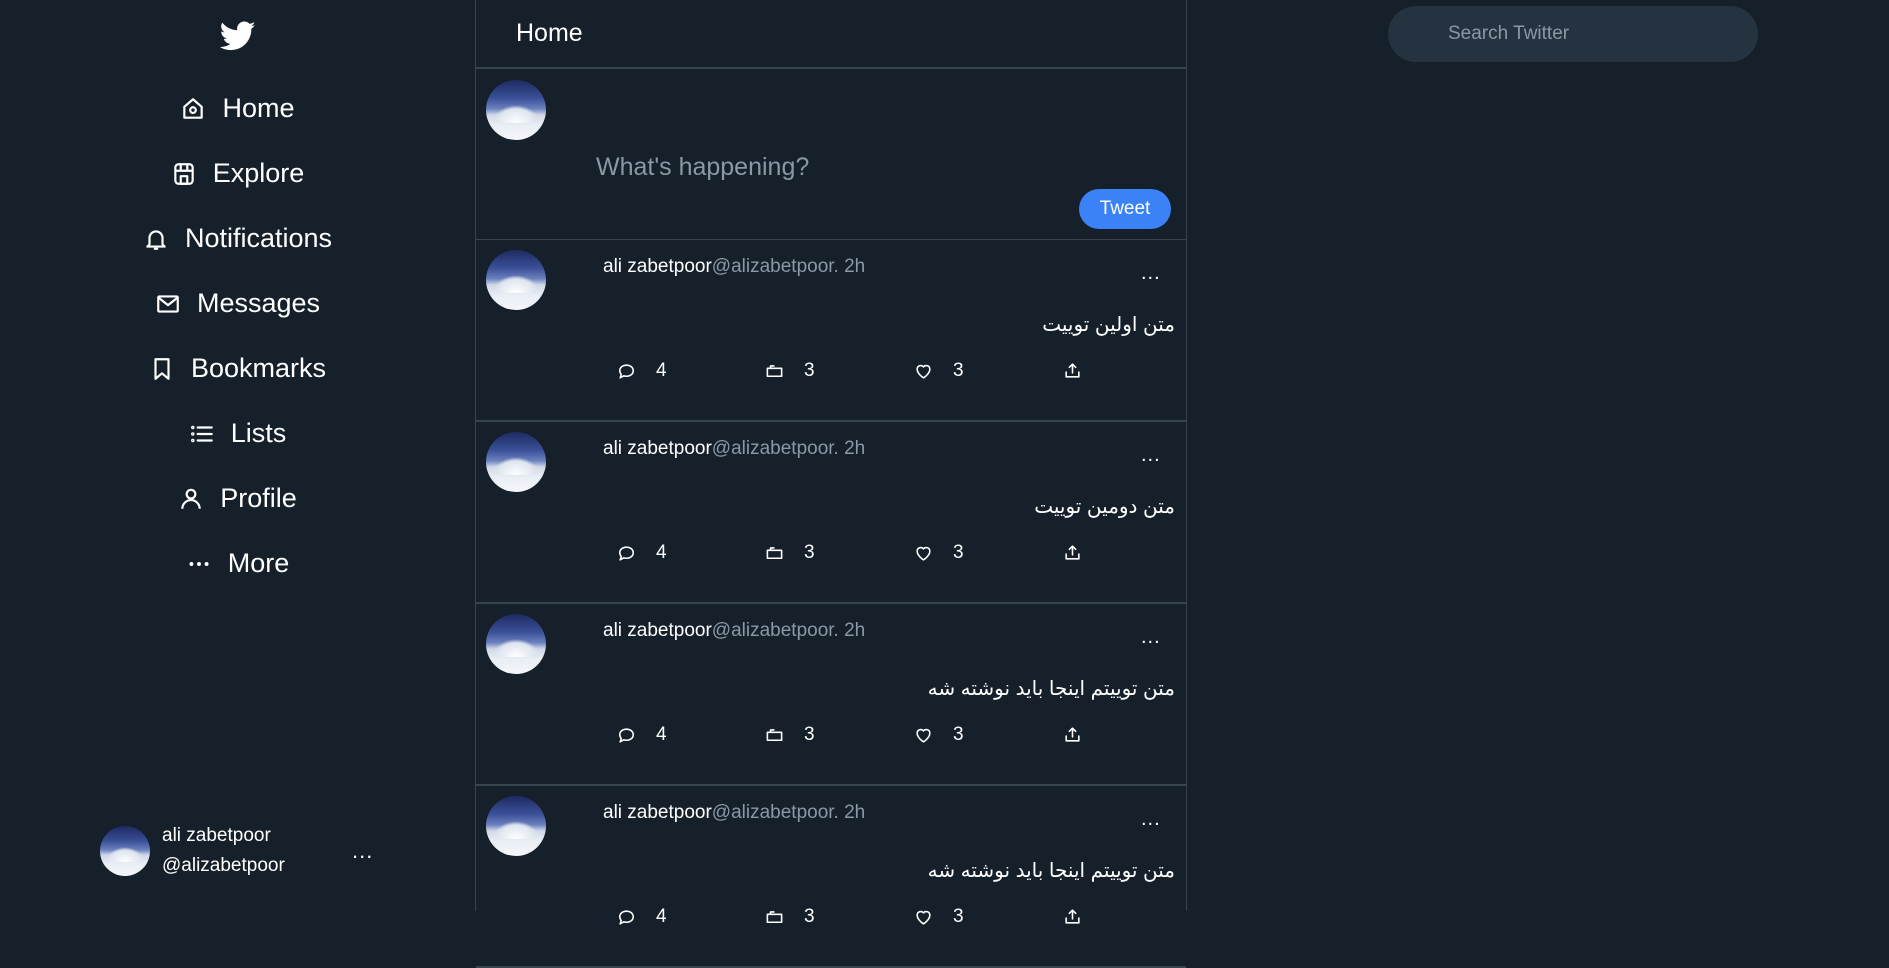 This screenshot has width=1889, height=968. What do you see at coordinates (237, 238) in the screenshot?
I see `nav-item-notifications: Notifications` at bounding box center [237, 238].